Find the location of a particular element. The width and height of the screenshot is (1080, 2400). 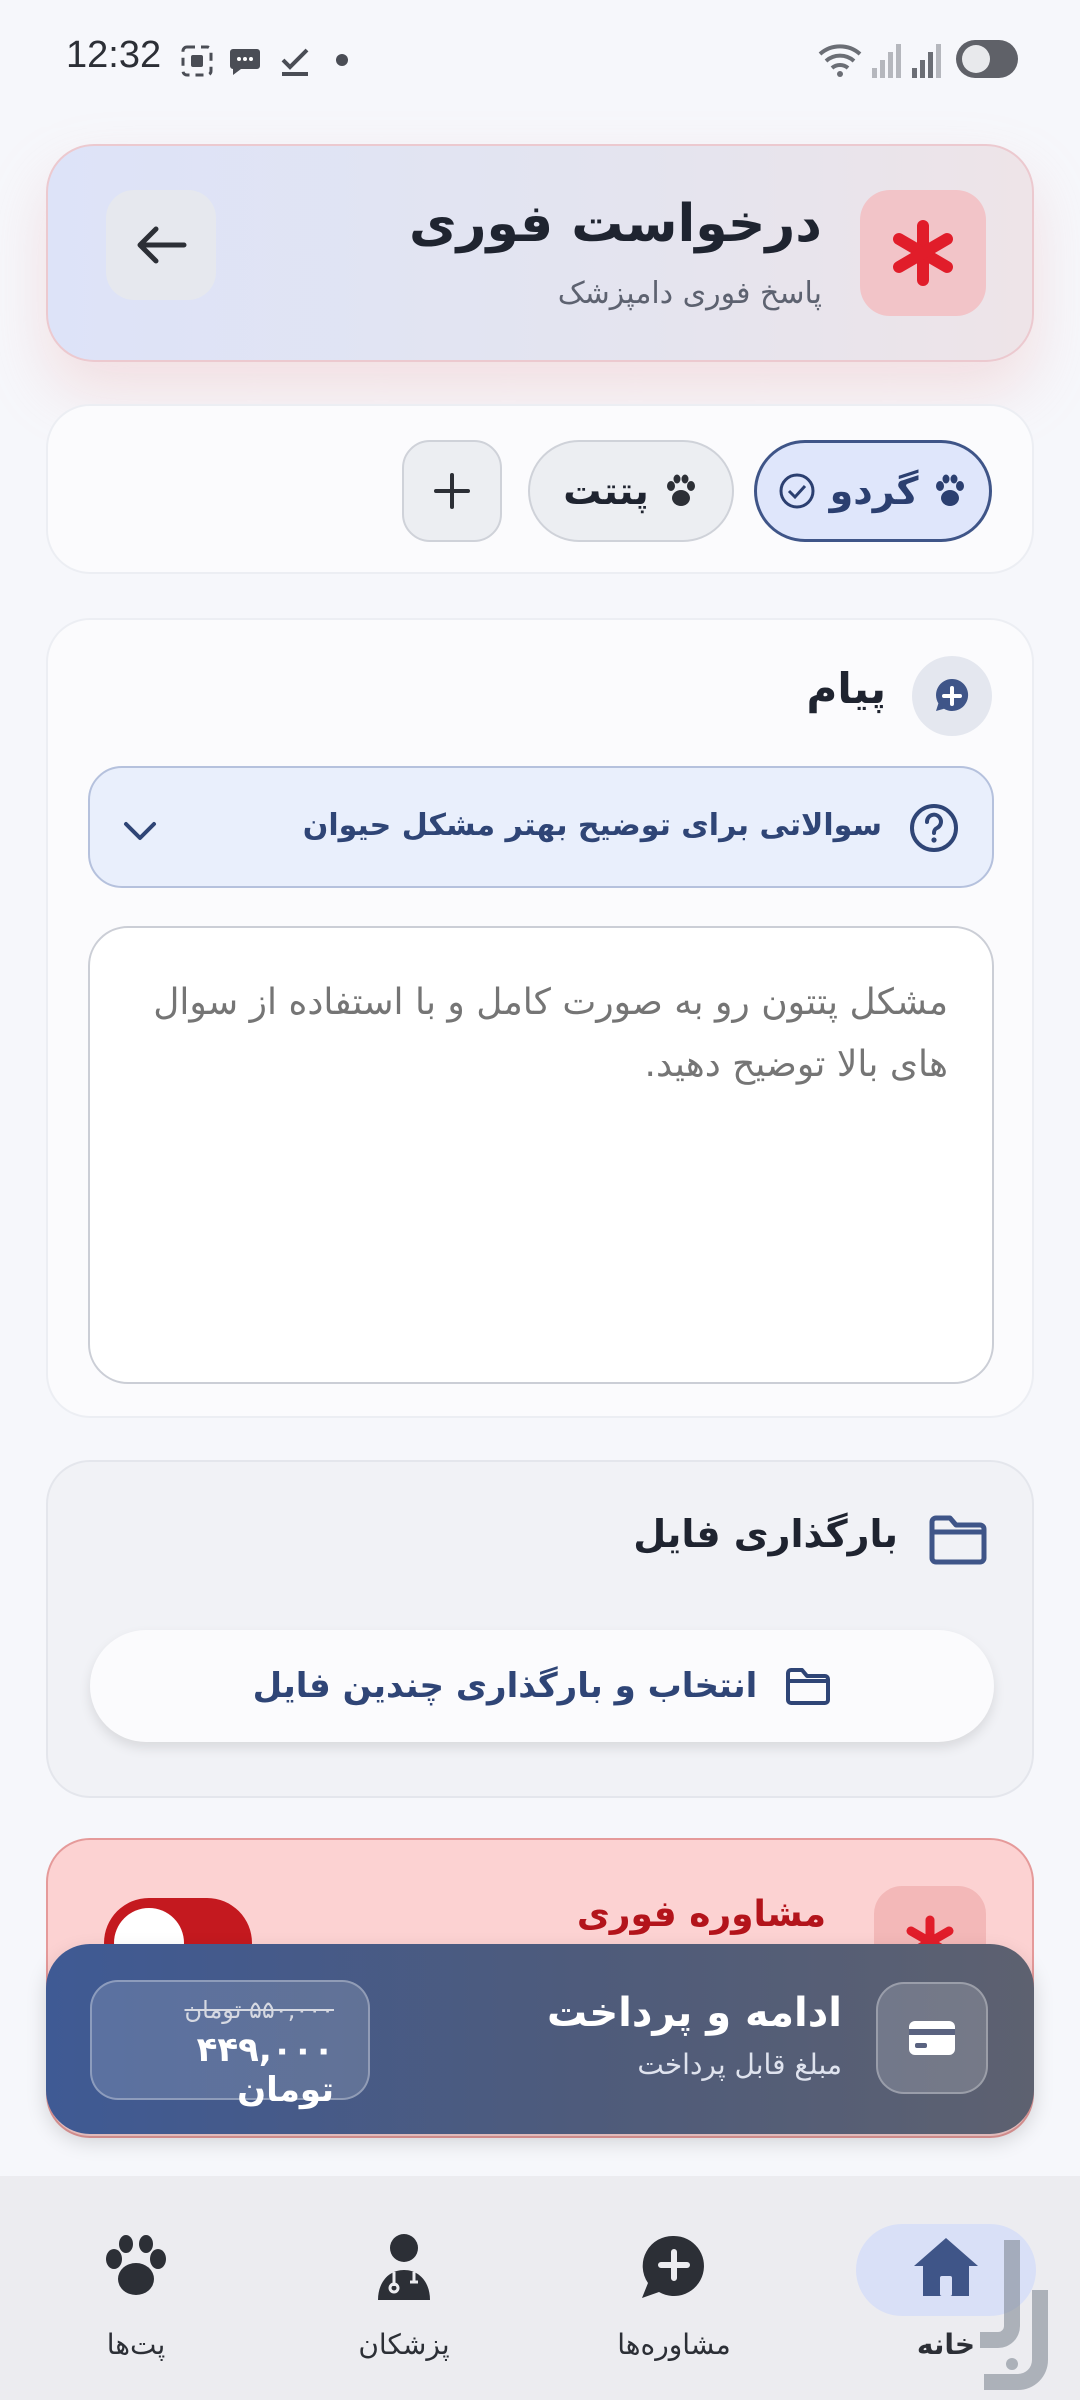

add-pet-button is located at coordinates (452, 491).